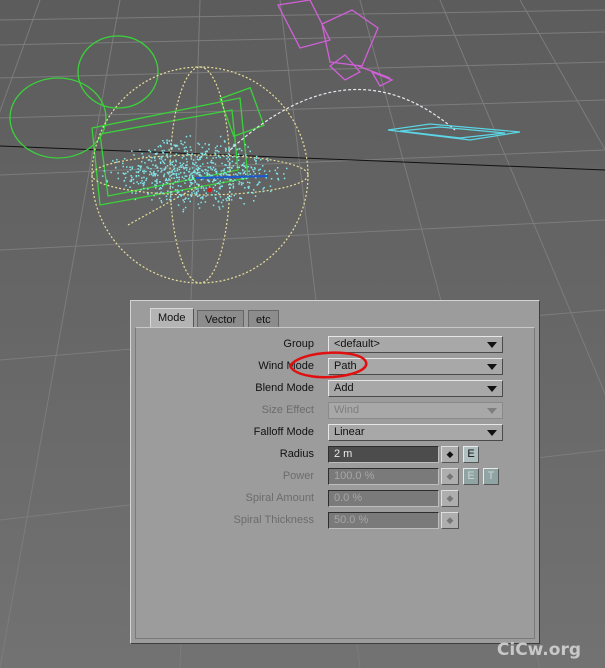 This screenshot has height=668, width=605. Describe the element at coordinates (263, 319) in the screenshot. I see `tab-etc: etc` at that location.